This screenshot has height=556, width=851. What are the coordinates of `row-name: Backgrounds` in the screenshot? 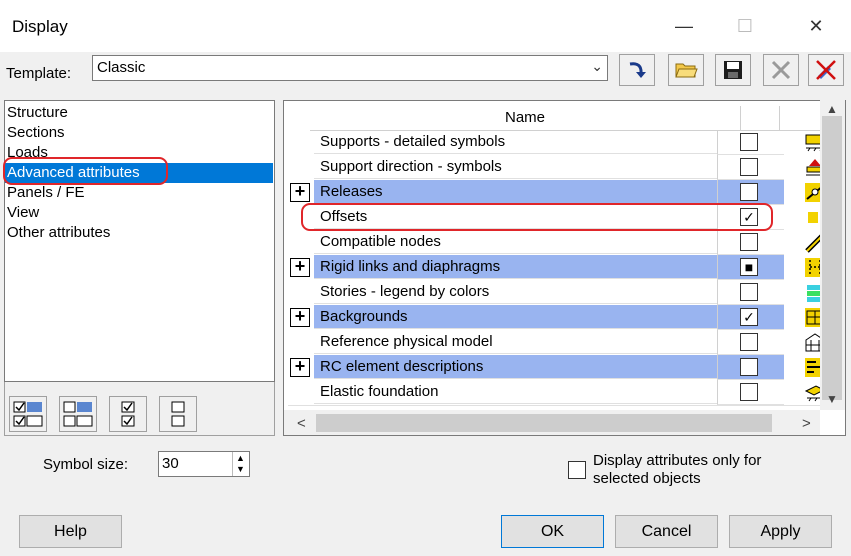 It's located at (515, 317).